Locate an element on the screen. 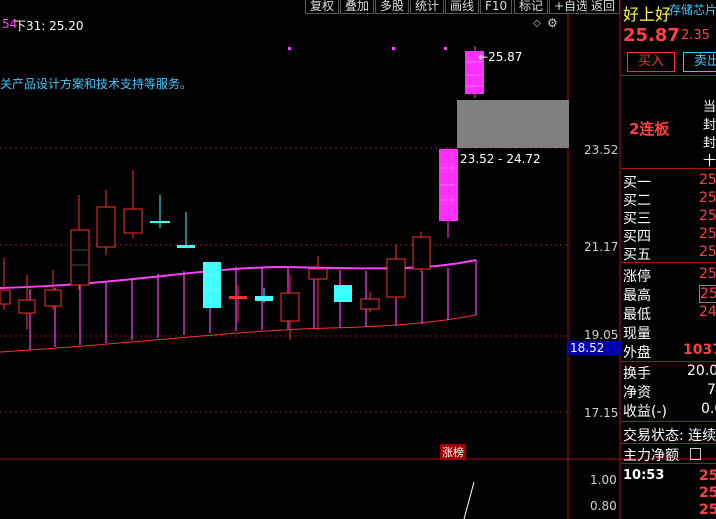  stat2-value: 0.0 is located at coordinates (708, 409).